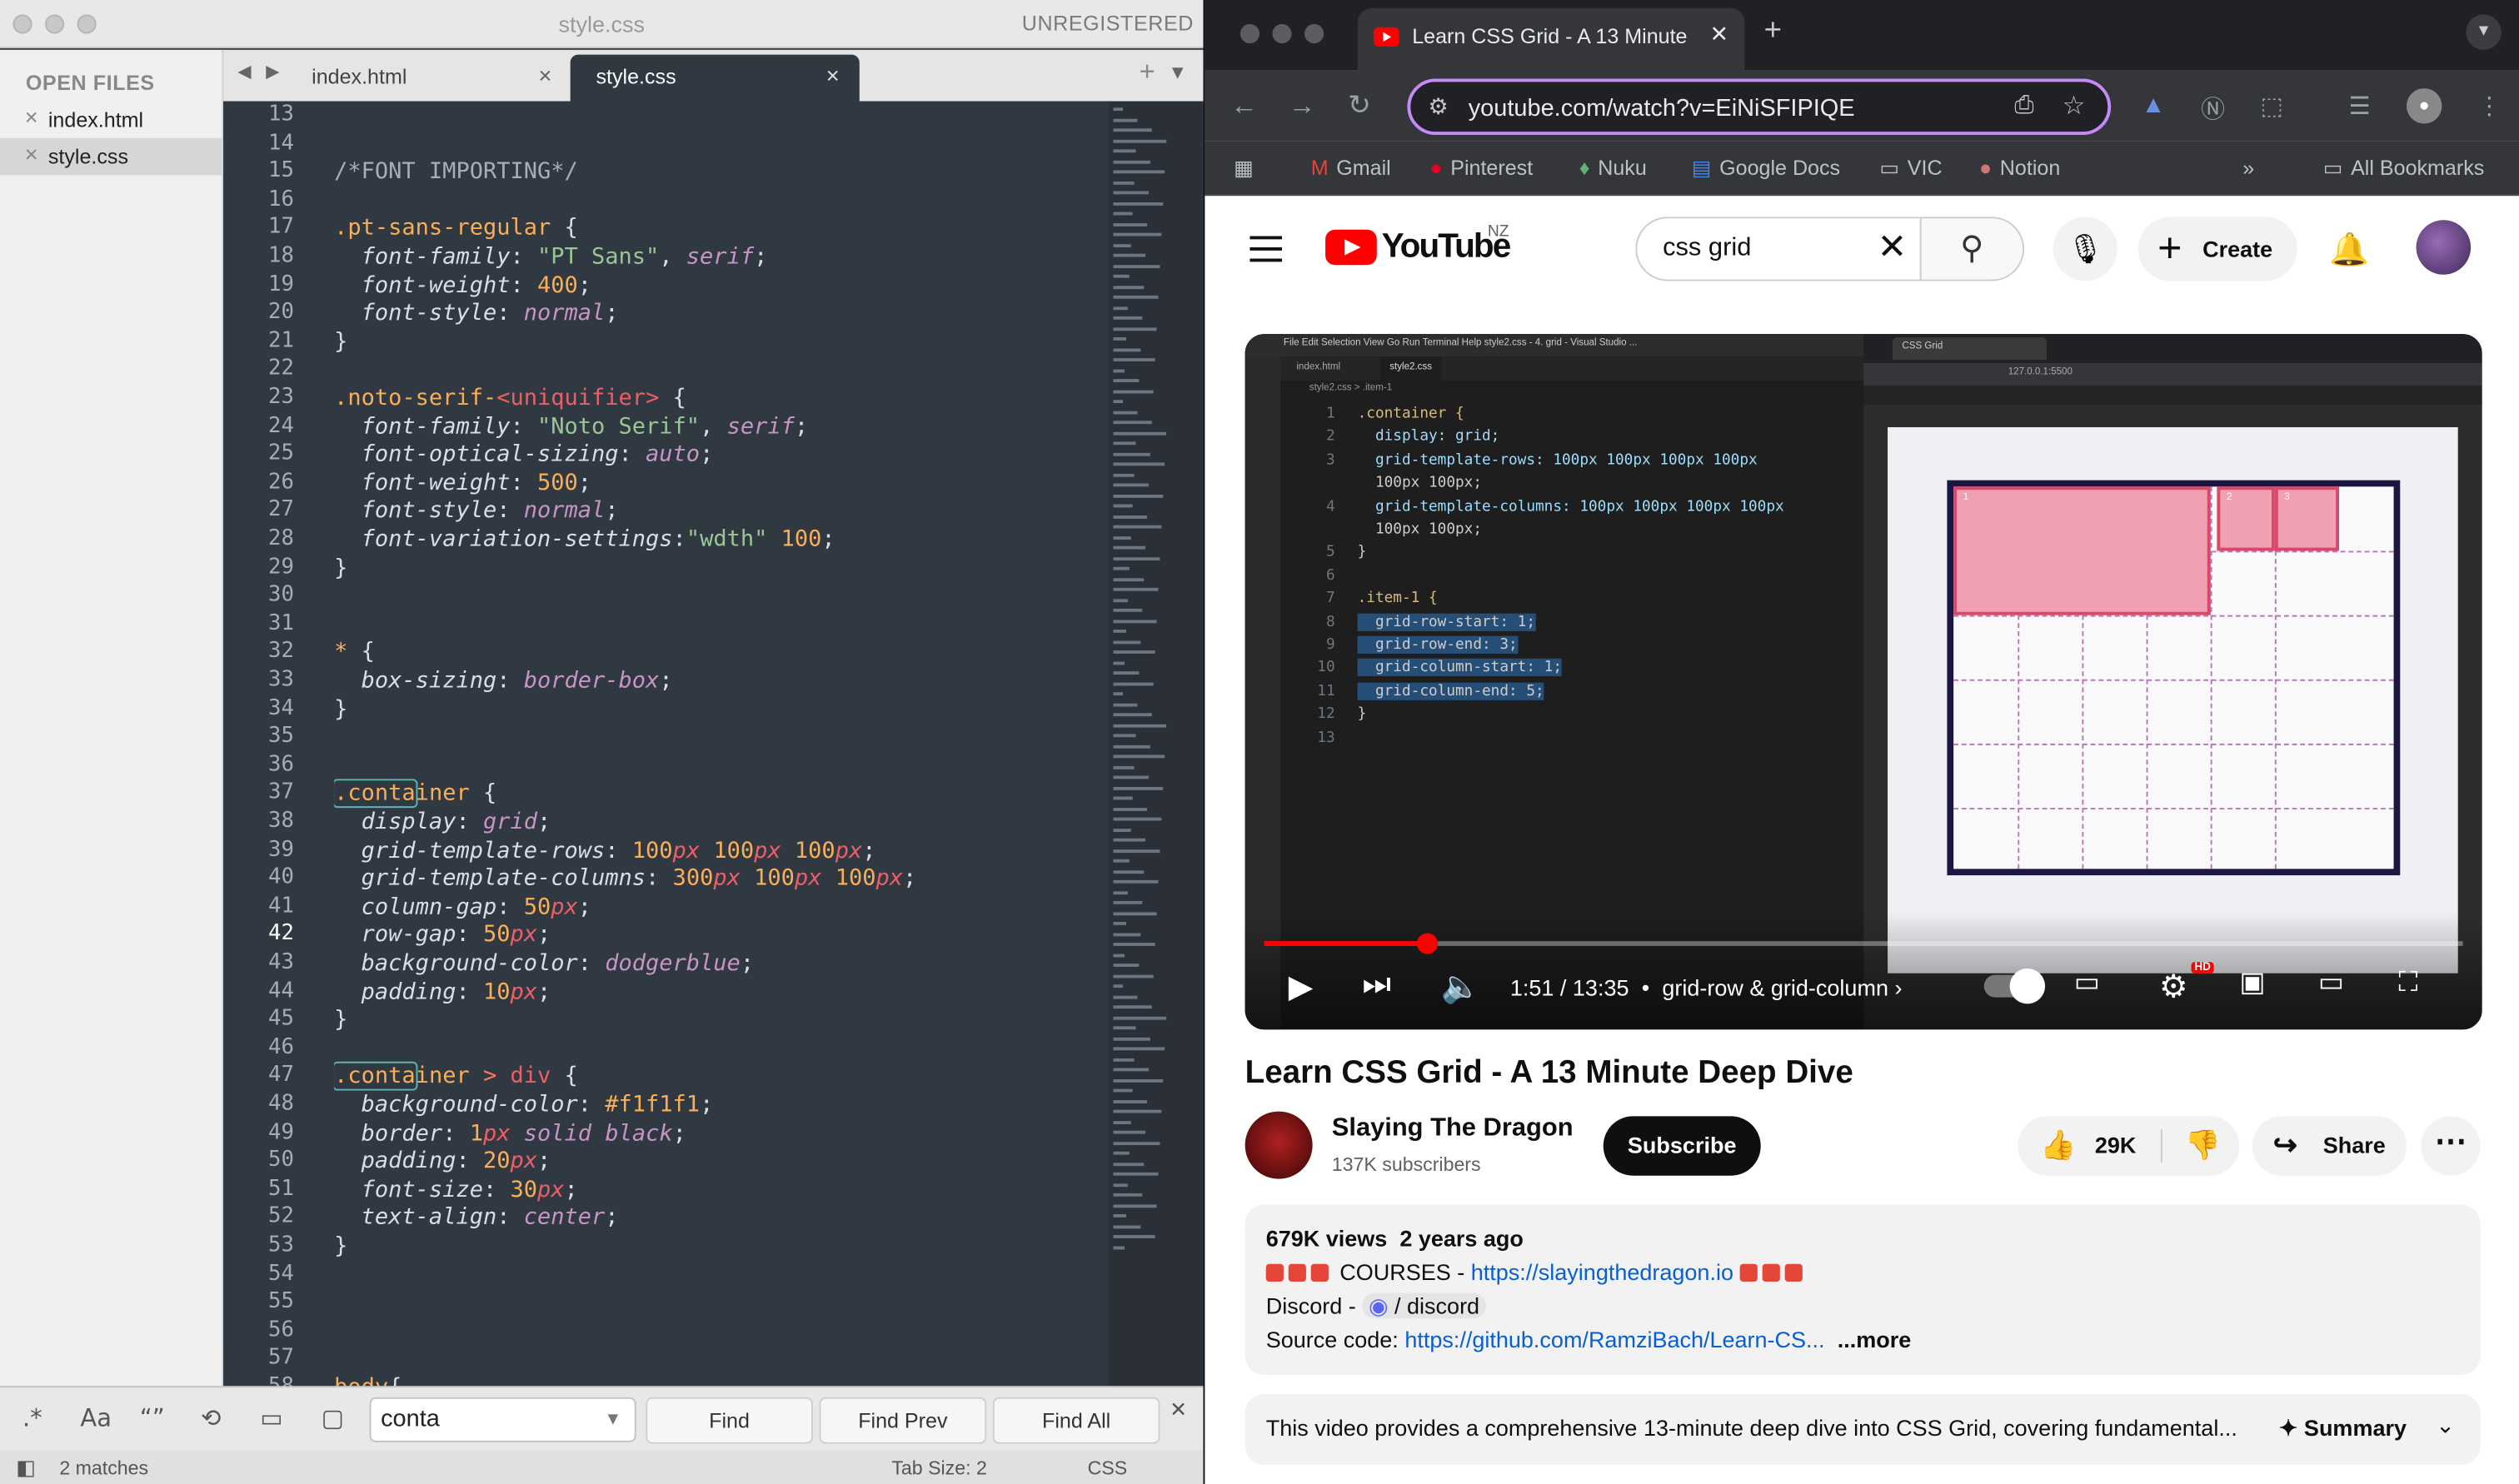 The image size is (2519, 1484). What do you see at coordinates (1461, 987) in the screenshot?
I see `volume-icon: 🔈` at bounding box center [1461, 987].